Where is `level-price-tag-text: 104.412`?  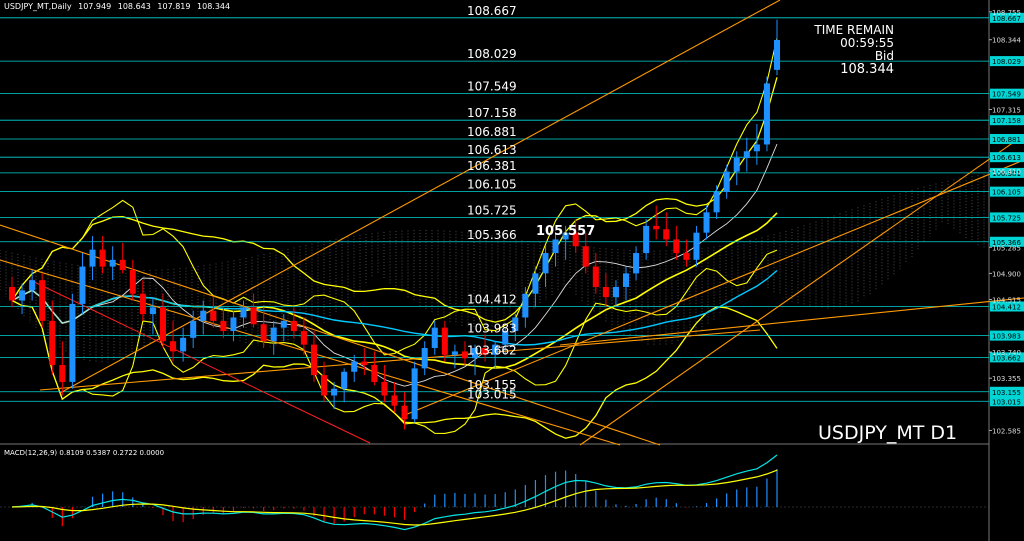 level-price-tag-text: 104.412 is located at coordinates (1006, 307).